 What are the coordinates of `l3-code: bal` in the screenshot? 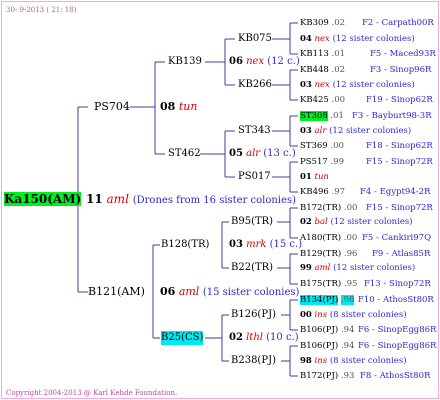 It's located at (321, 222).